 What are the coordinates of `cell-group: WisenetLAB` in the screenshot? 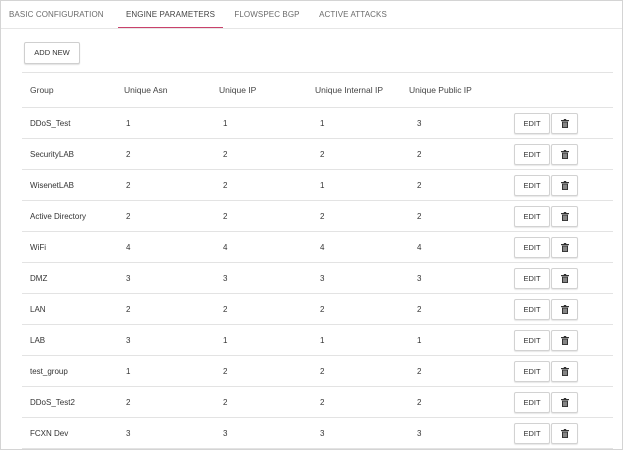 It's located at (52, 185).